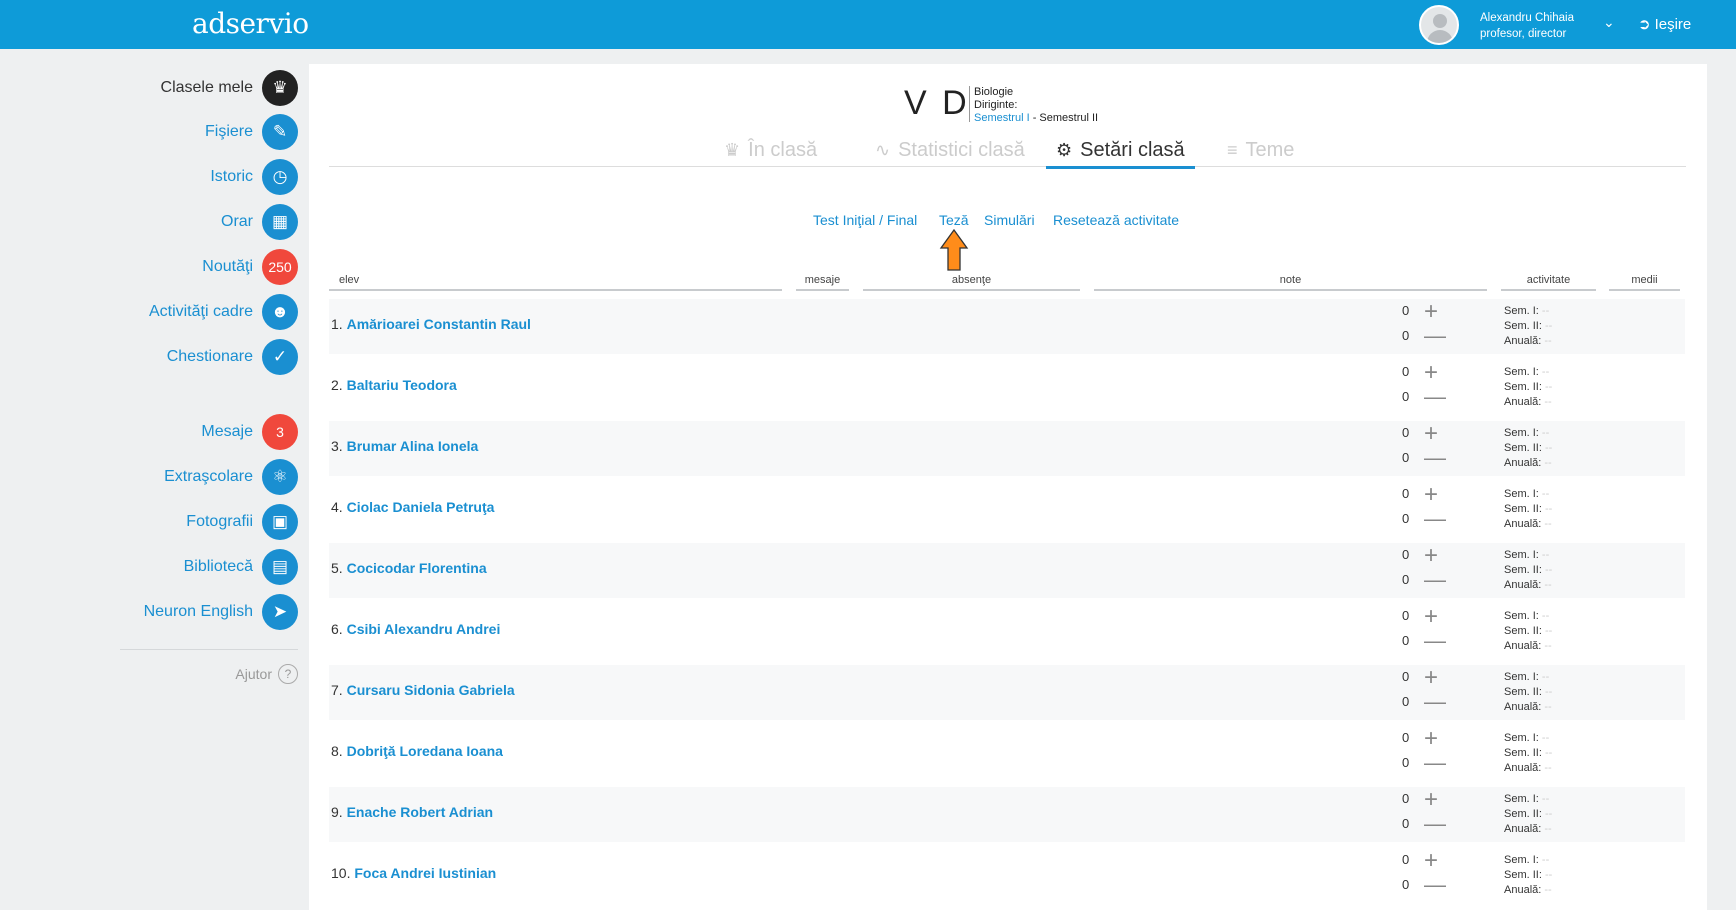 The width and height of the screenshot is (1736, 910). What do you see at coordinates (208, 476) in the screenshot?
I see `sidebar-item-label: Extraşcolare` at bounding box center [208, 476].